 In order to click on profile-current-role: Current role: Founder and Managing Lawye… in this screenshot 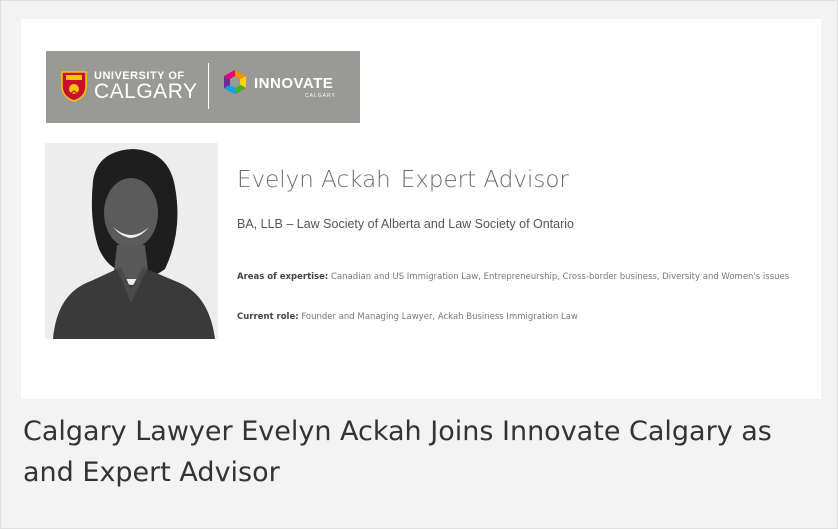, I will do `click(407, 317)`.